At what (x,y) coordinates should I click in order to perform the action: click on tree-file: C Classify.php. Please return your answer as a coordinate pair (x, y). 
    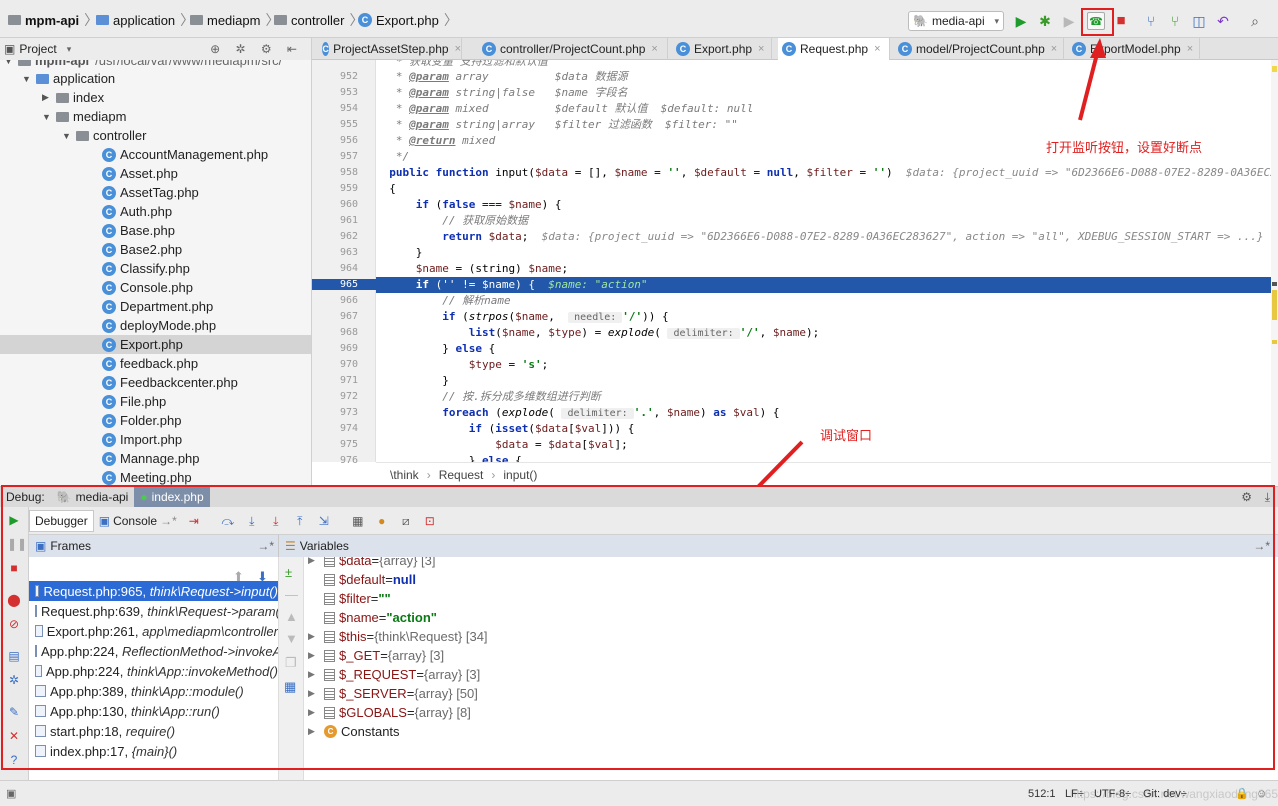
    Looking at the image, I should click on (146, 268).